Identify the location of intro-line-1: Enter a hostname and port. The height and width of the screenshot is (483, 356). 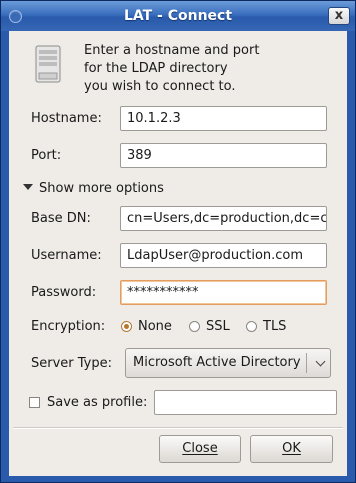
(172, 50).